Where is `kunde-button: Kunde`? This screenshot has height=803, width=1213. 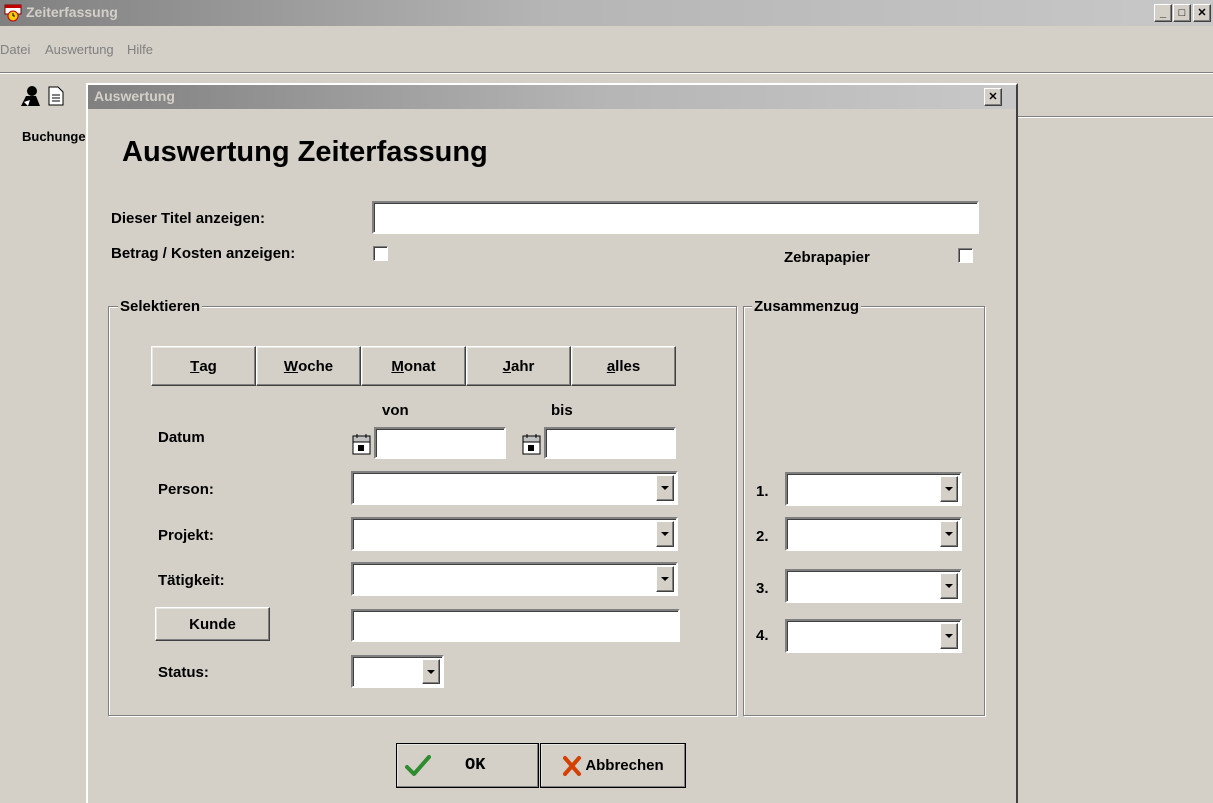
kunde-button: Kunde is located at coordinates (212, 624).